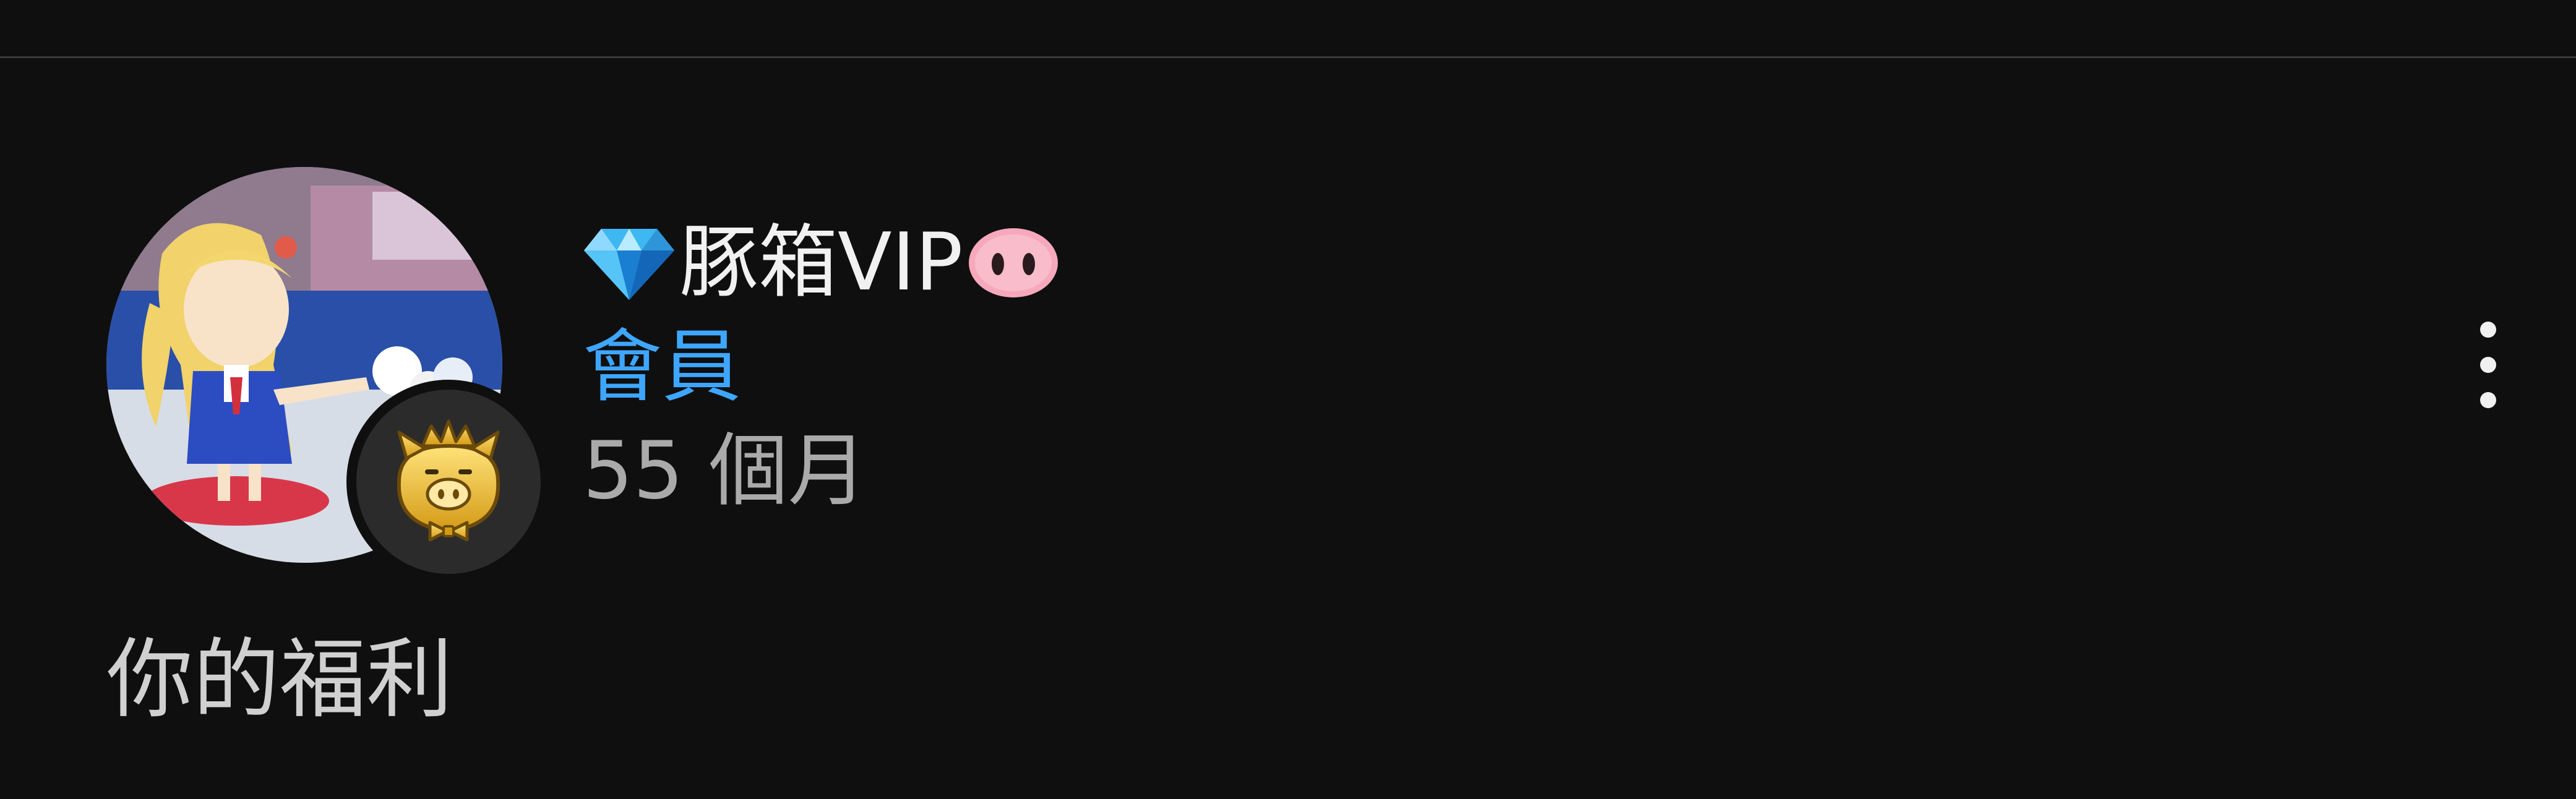 The width and height of the screenshot is (2576, 799). I want to click on member-label: 會員, so click(662, 367).